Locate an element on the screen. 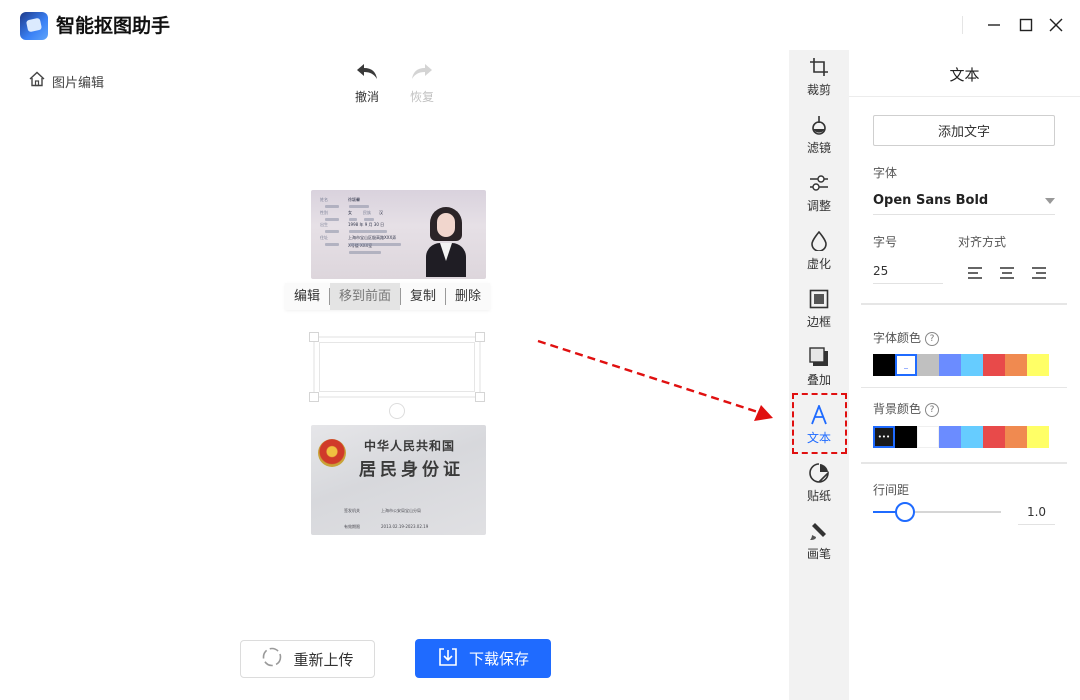 The height and width of the screenshot is (700, 1080). rotate-handle is located at coordinates (397, 411).